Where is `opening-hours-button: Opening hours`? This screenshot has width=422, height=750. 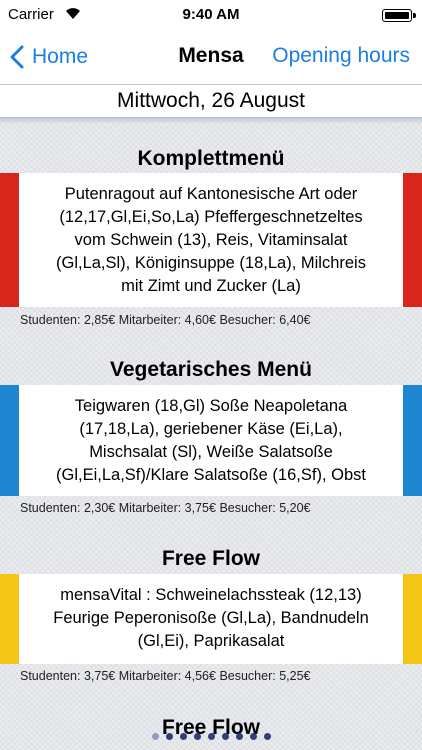
opening-hours-button: Opening hours is located at coordinates (341, 56).